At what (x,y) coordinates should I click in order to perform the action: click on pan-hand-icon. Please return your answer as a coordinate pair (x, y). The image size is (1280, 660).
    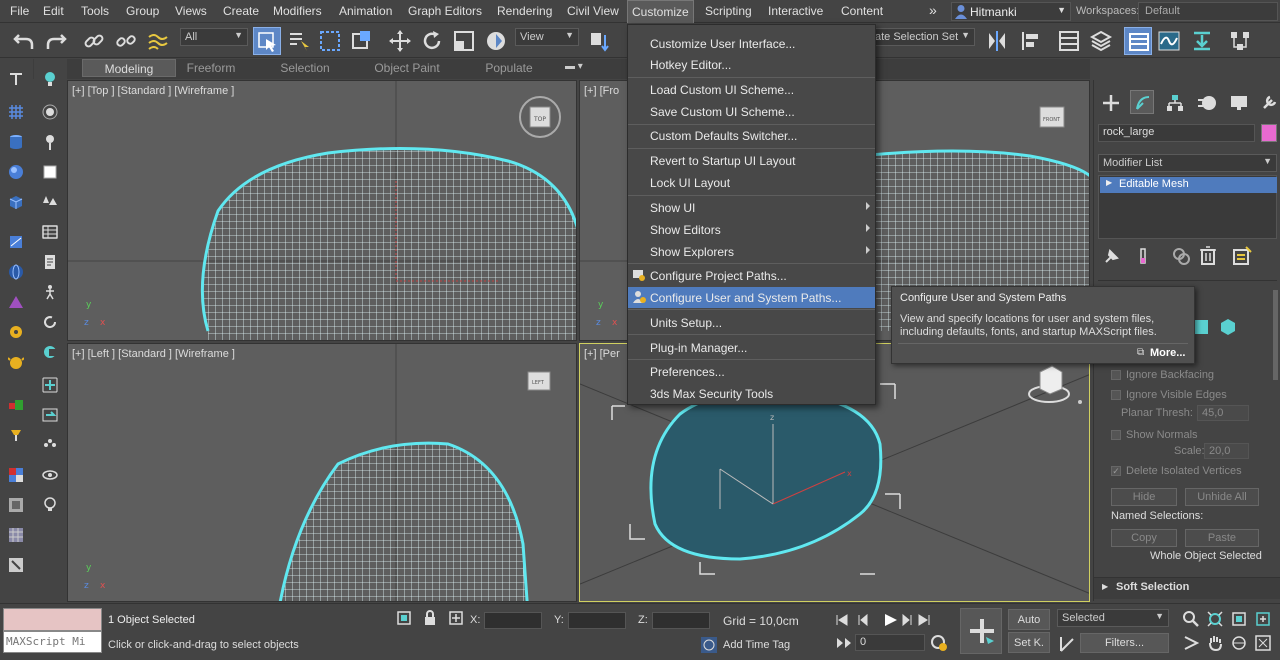
    Looking at the image, I should click on (1215, 643).